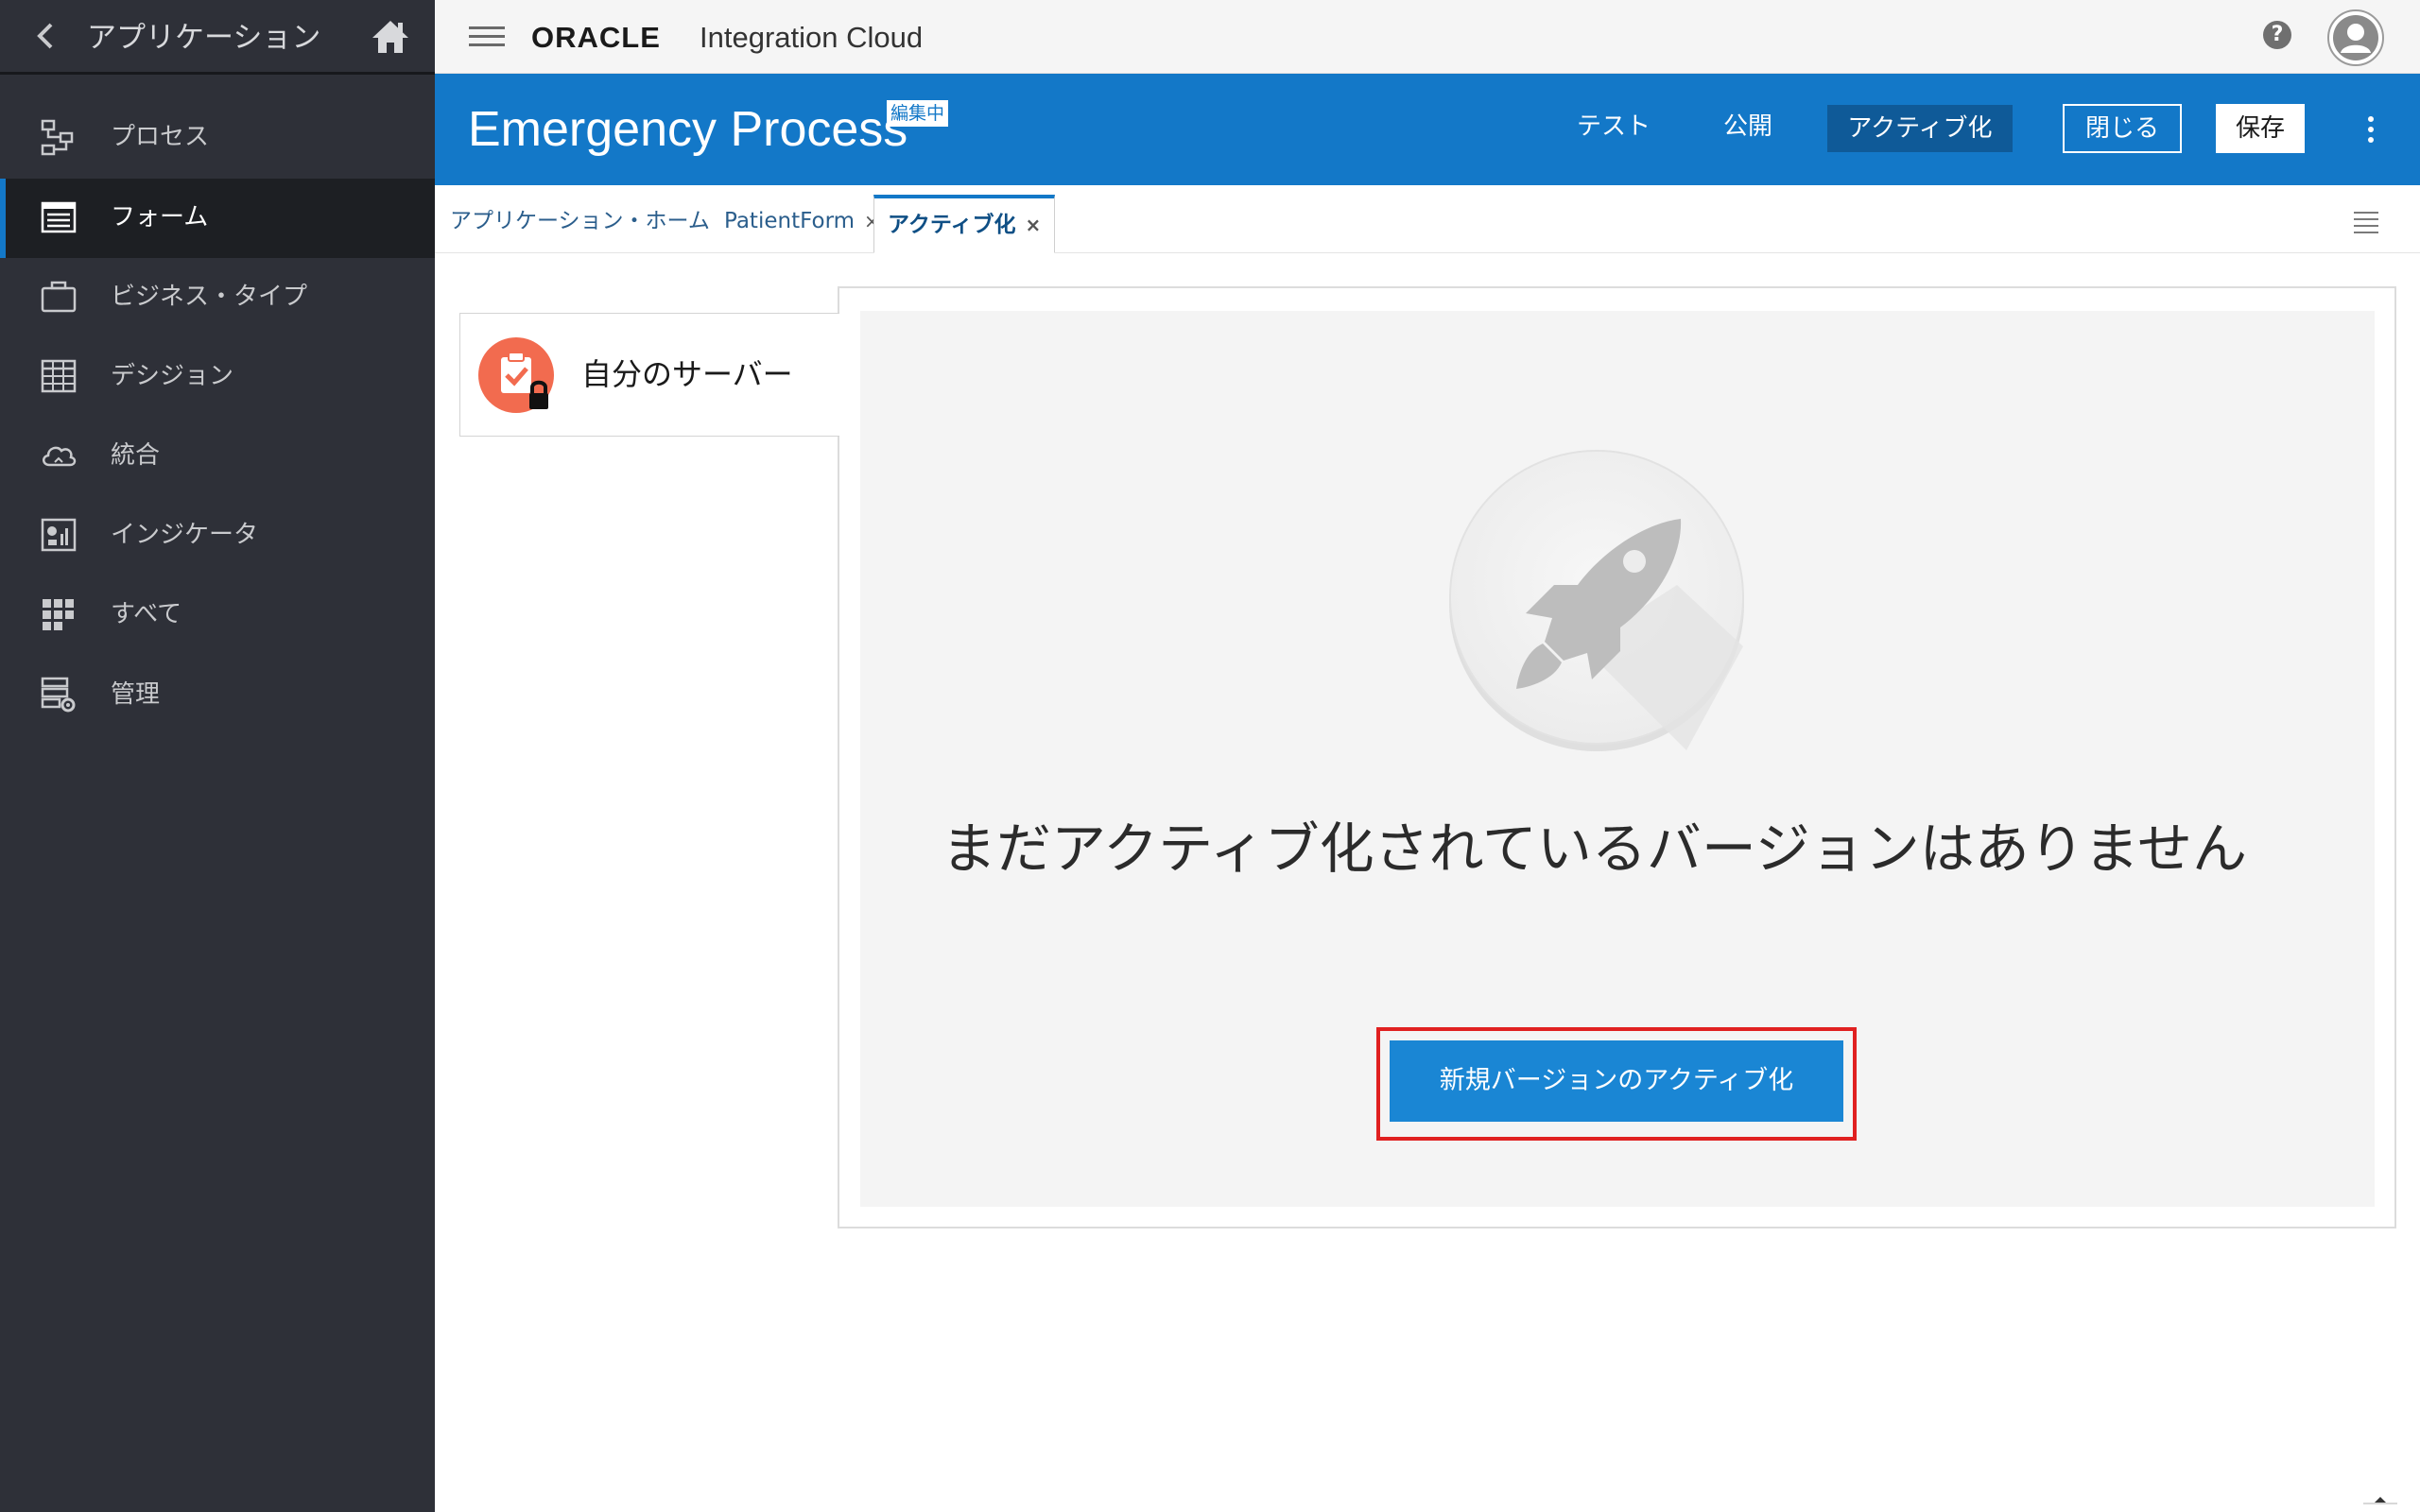  I want to click on sidebar-item-label: プロセス, so click(161, 137).